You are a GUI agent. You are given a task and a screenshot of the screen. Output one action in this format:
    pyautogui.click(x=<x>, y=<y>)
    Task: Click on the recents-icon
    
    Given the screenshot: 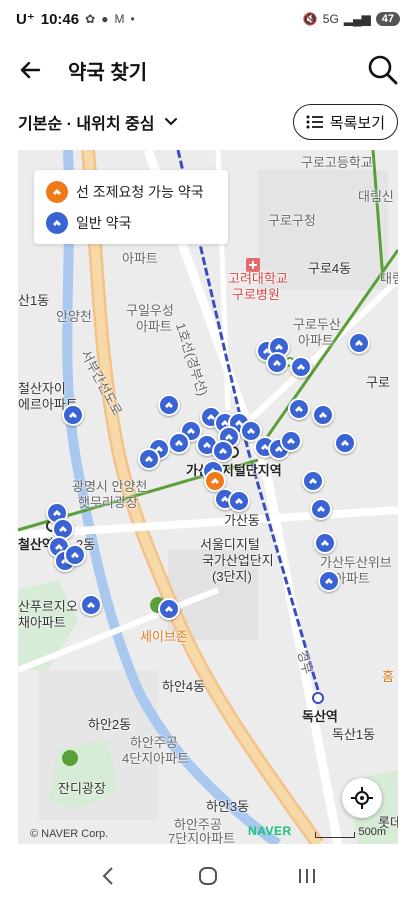 What is the action you would take?
    pyautogui.click(x=306, y=876)
    